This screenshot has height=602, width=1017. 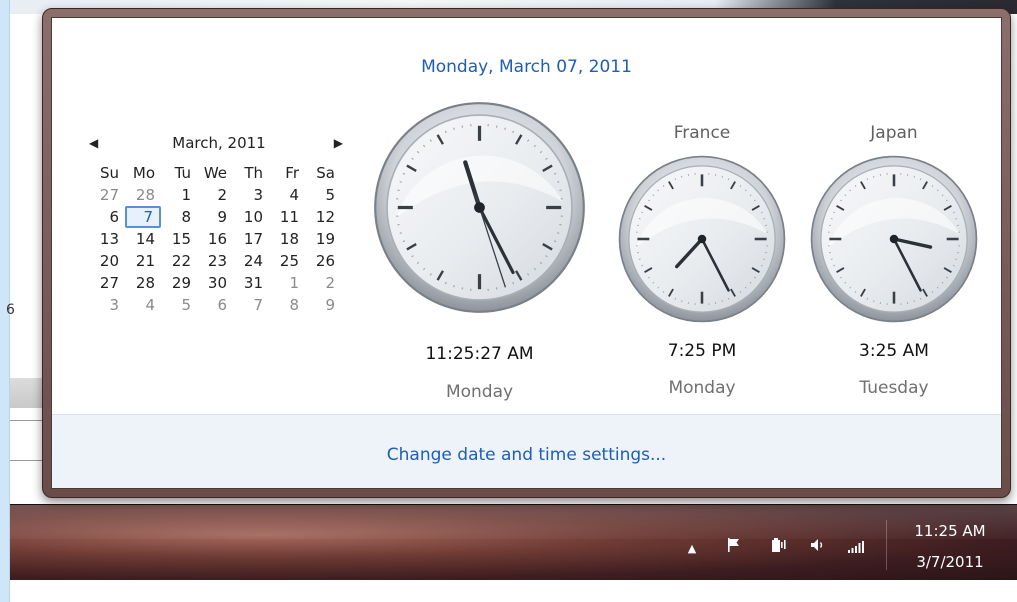 What do you see at coordinates (950, 531) in the screenshot?
I see `taskbar-clock-time: 11:25 AM` at bounding box center [950, 531].